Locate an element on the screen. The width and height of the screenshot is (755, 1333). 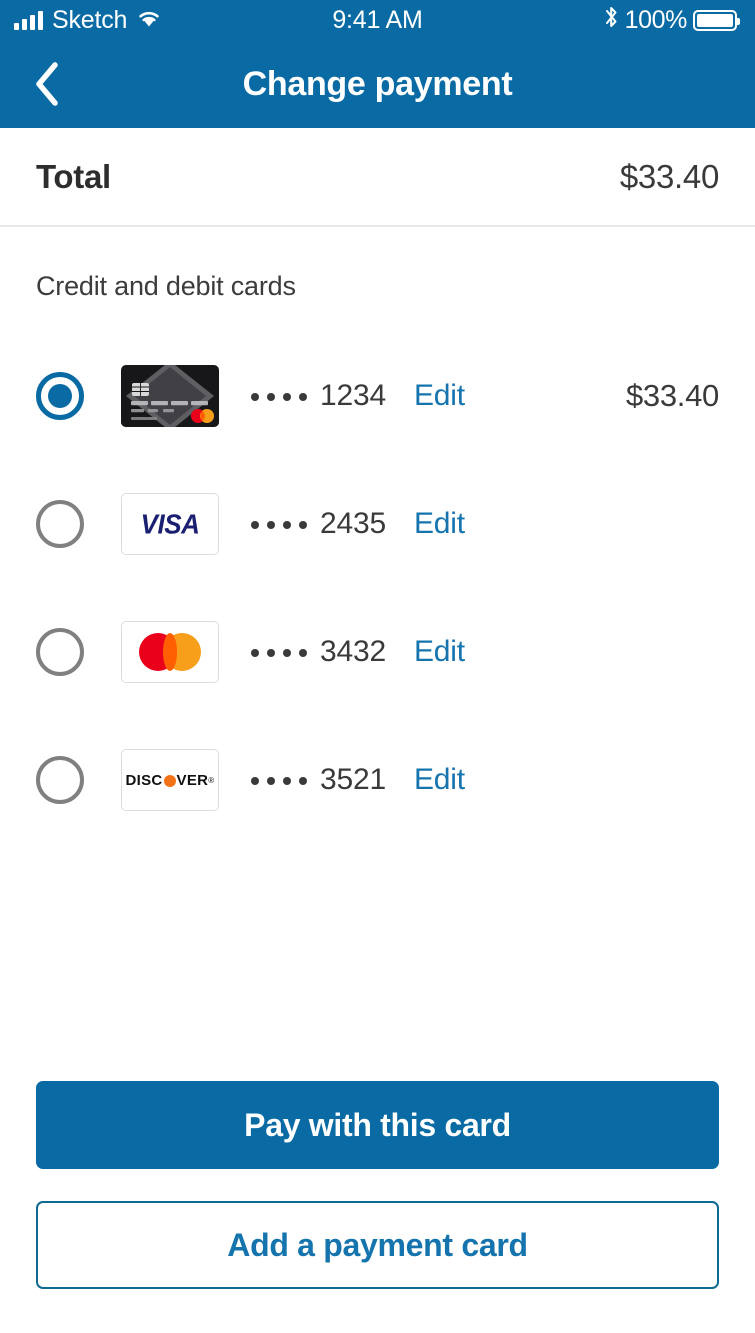
card-row-amount: $33.40 is located at coordinates (672, 395).